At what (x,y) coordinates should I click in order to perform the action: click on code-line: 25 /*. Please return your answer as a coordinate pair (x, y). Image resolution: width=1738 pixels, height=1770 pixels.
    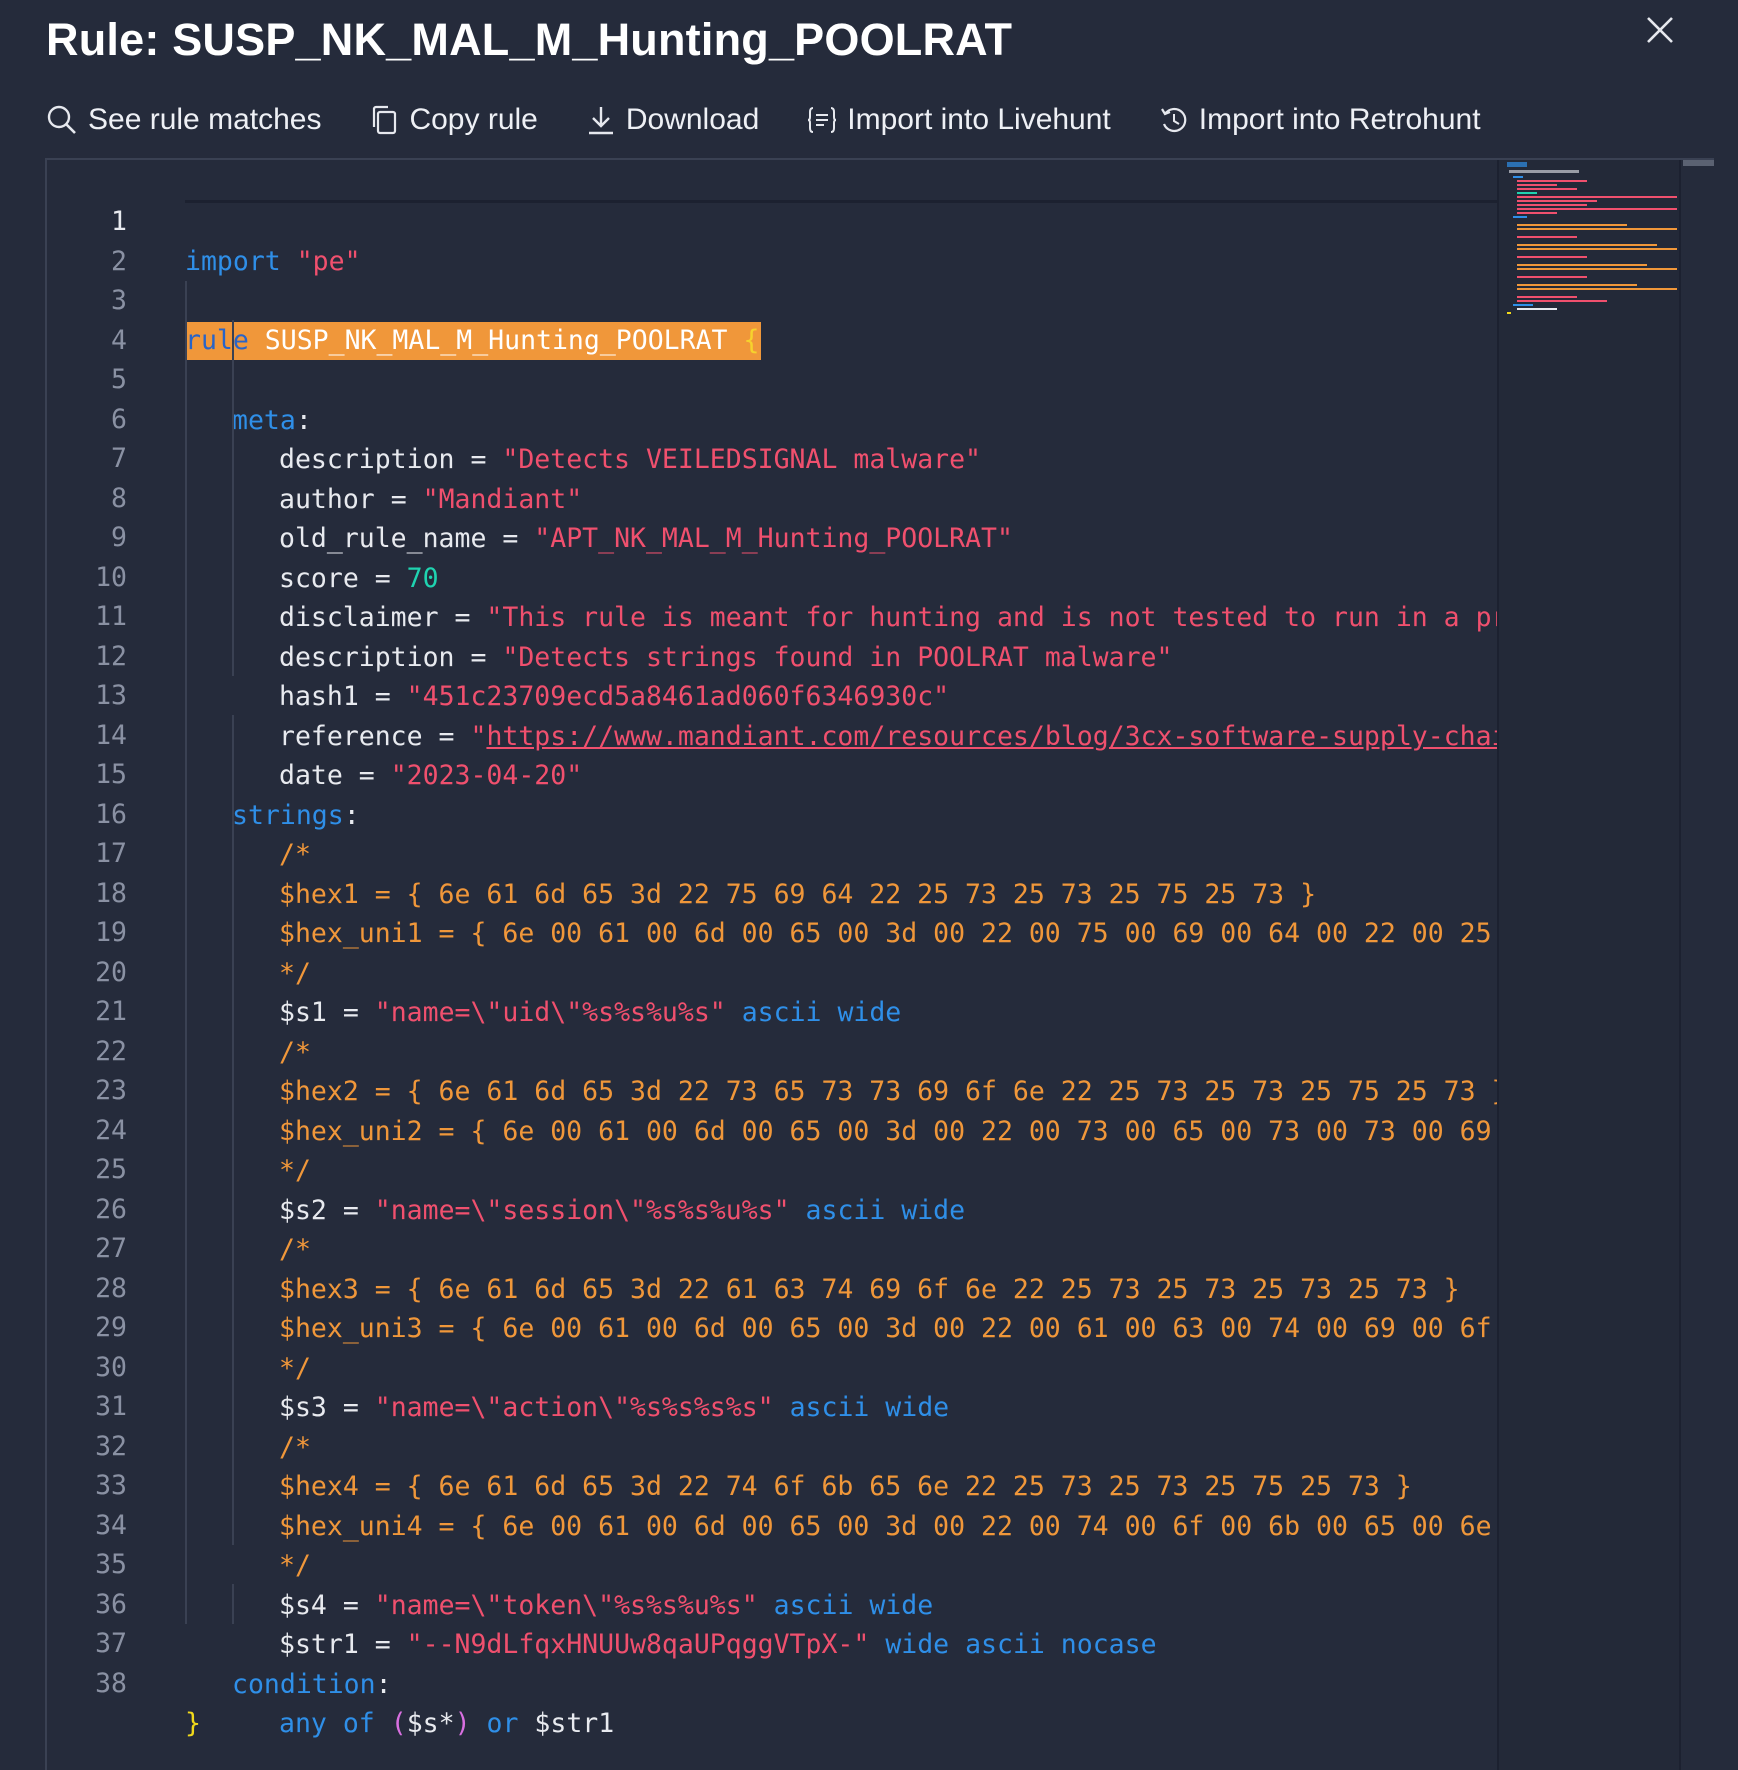
    Looking at the image, I should click on (772, 1187).